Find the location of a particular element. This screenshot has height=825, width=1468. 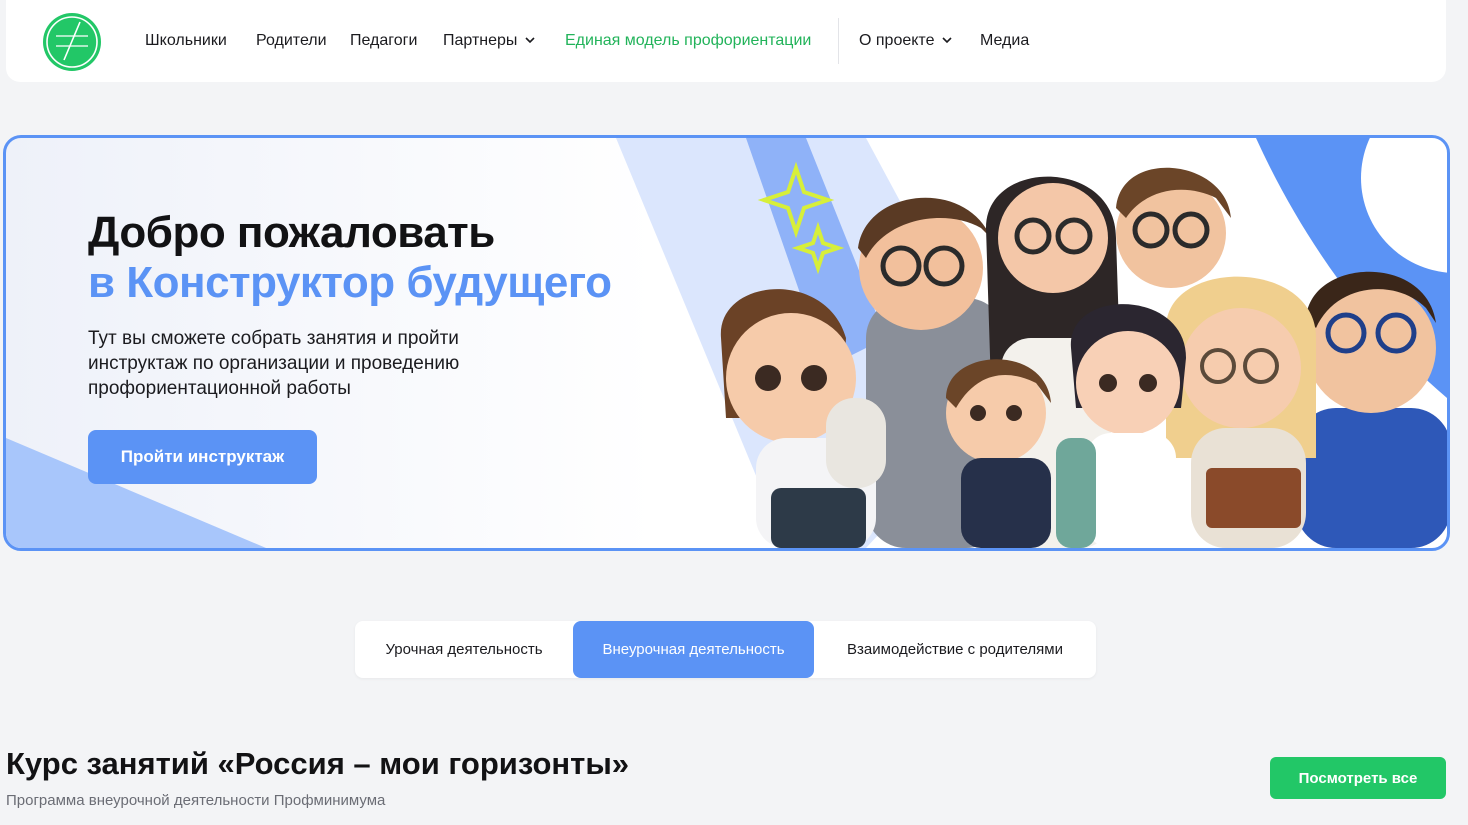

hero-title-line2: в Конструктор будущего is located at coordinates (350, 282).